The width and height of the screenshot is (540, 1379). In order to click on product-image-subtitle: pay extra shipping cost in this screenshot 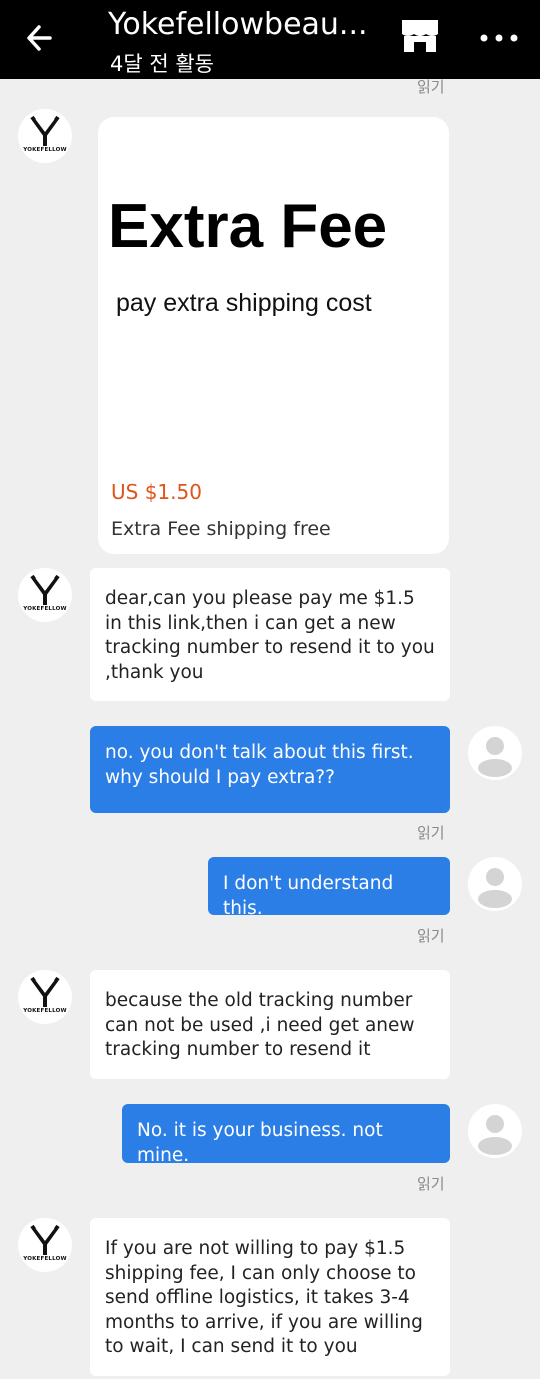, I will do `click(244, 303)`.